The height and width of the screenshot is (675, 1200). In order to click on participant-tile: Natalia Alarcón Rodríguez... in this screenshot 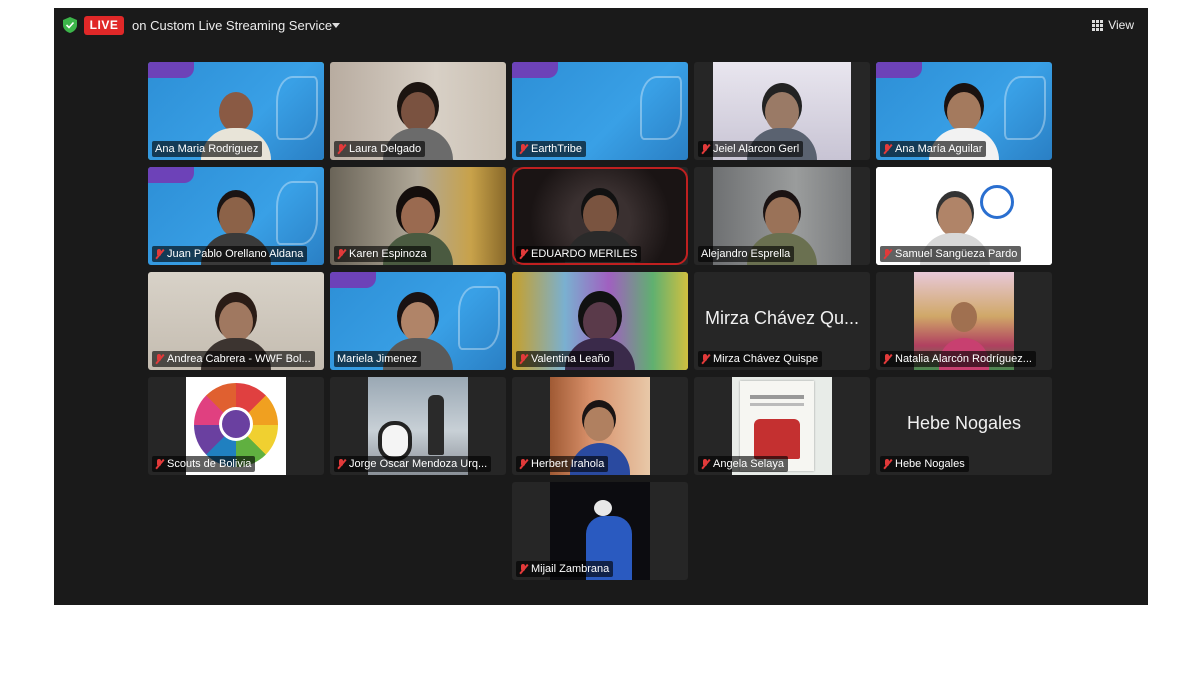, I will do `click(964, 321)`.